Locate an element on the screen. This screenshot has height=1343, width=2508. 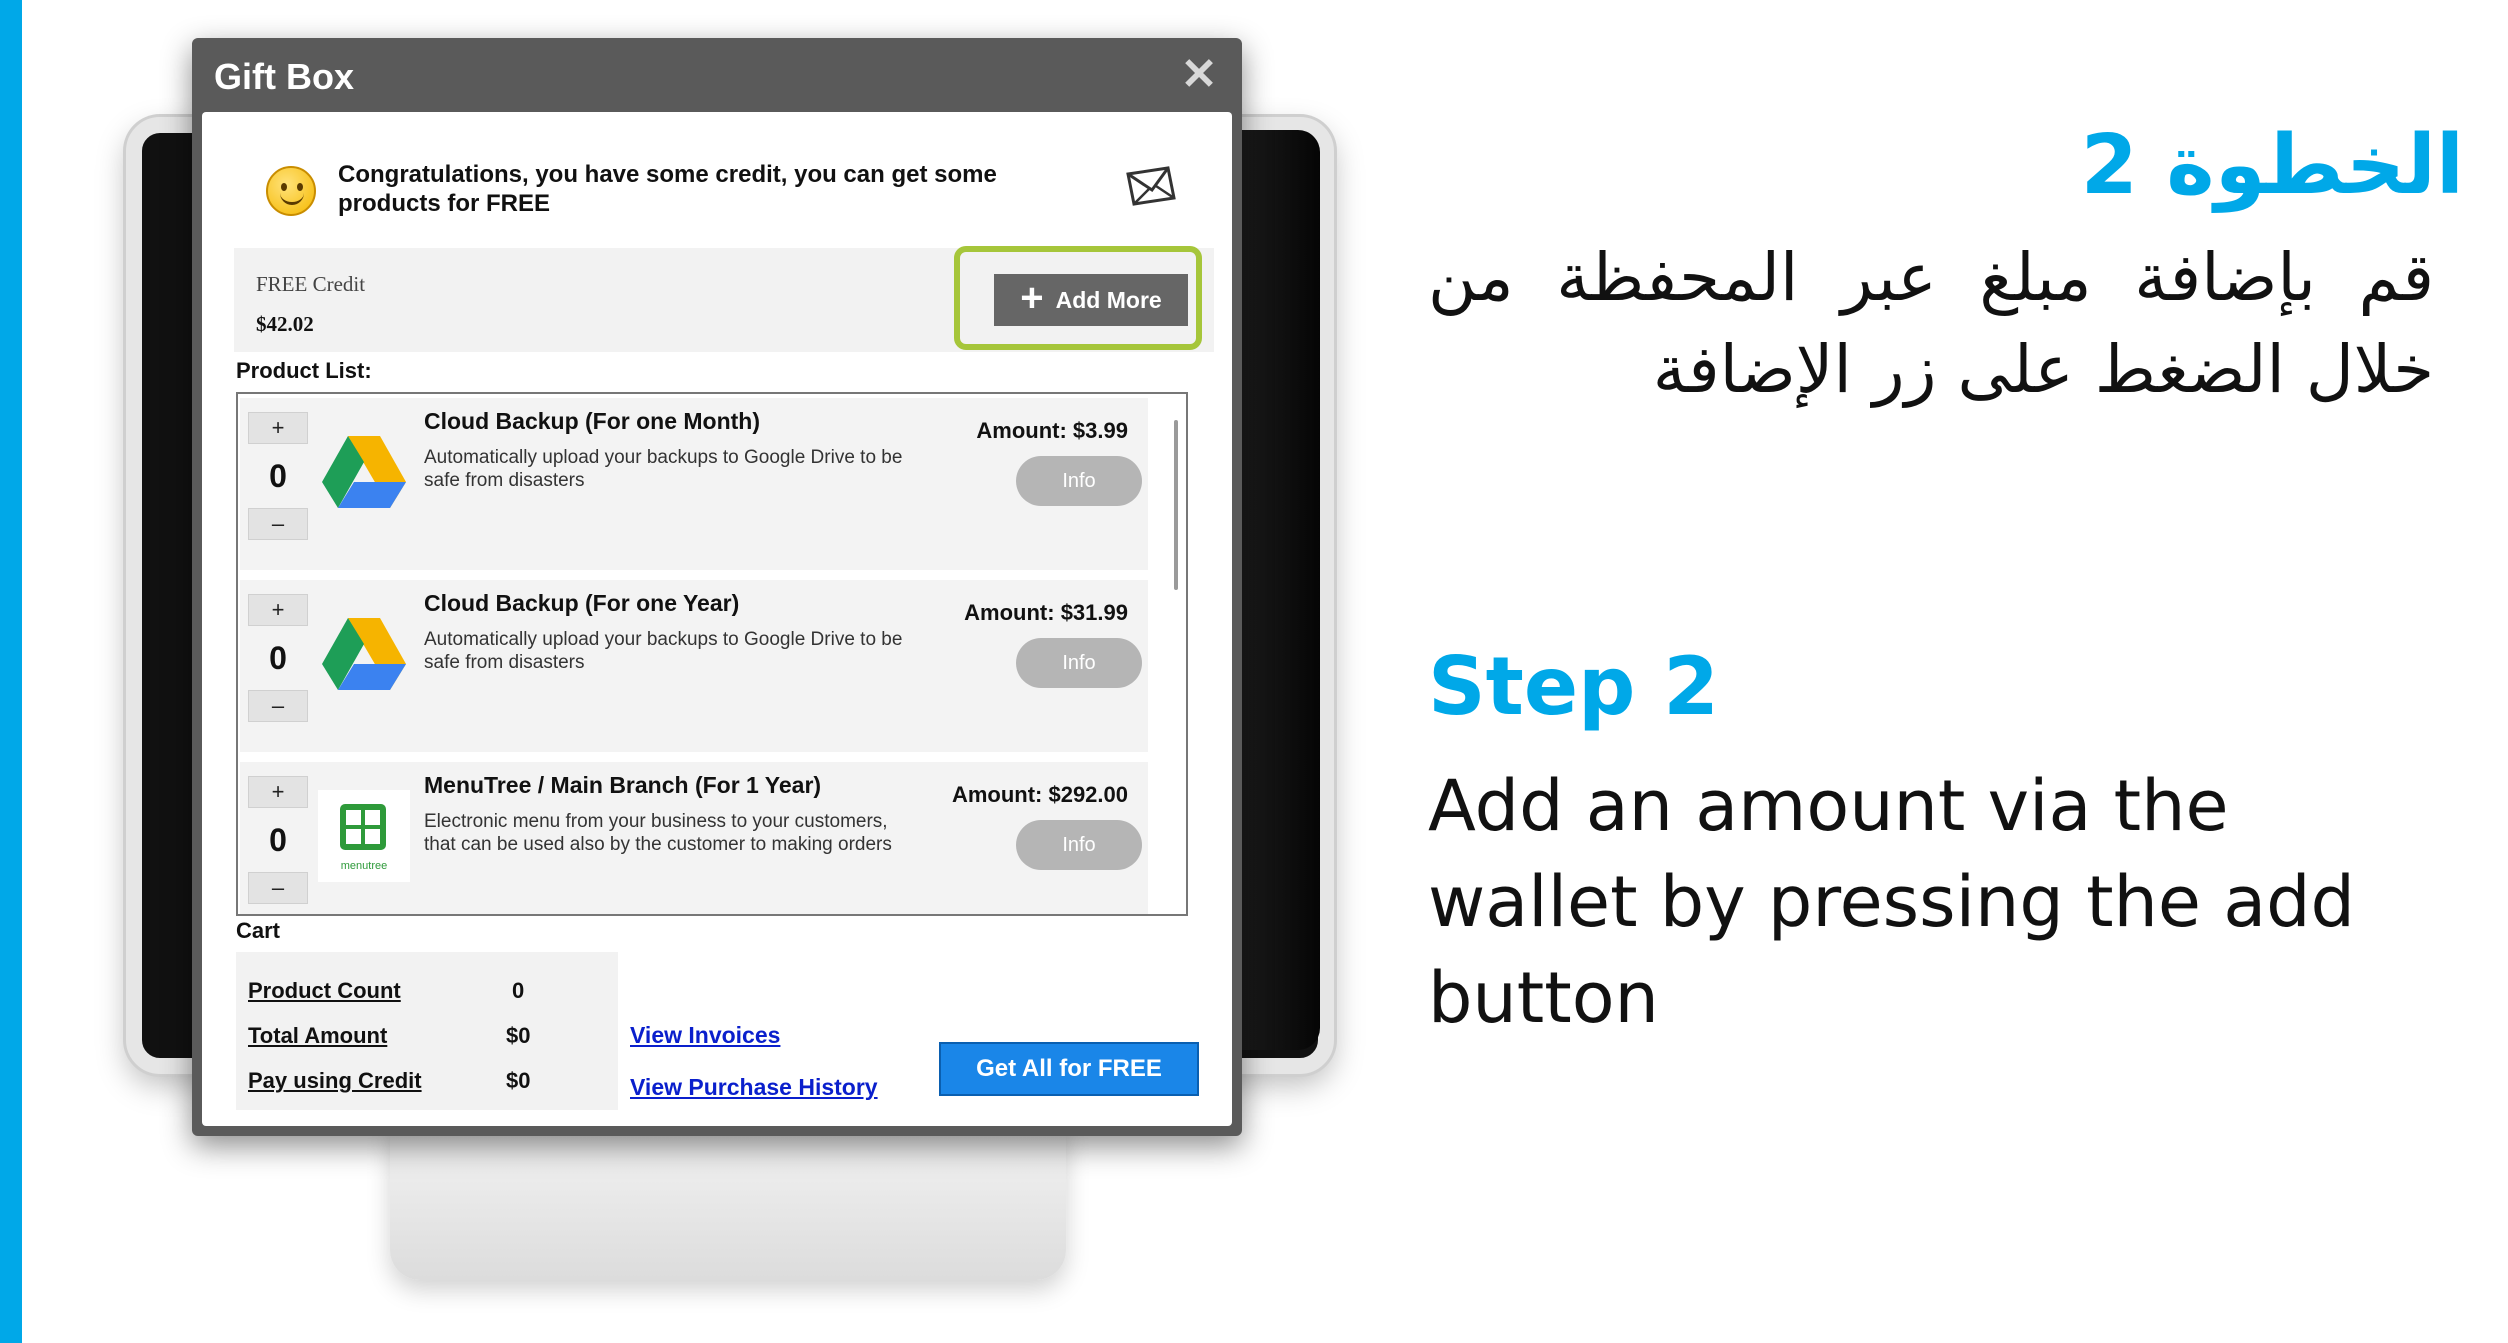
get-all-for-free-button: Get All for FREE is located at coordinates (1069, 1069).